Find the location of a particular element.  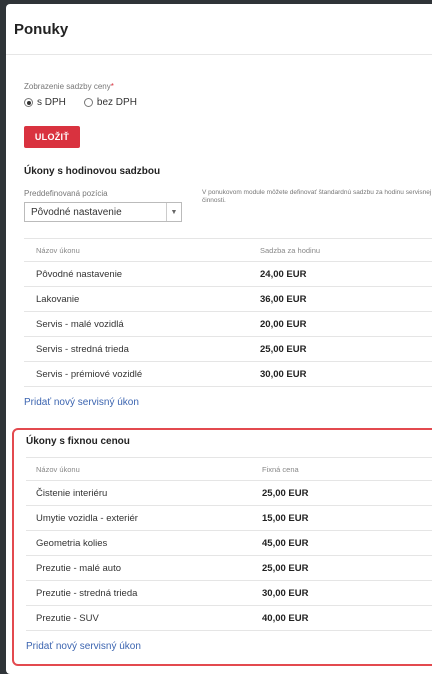

row-value: 40,00 EUR is located at coordinates (285, 618).